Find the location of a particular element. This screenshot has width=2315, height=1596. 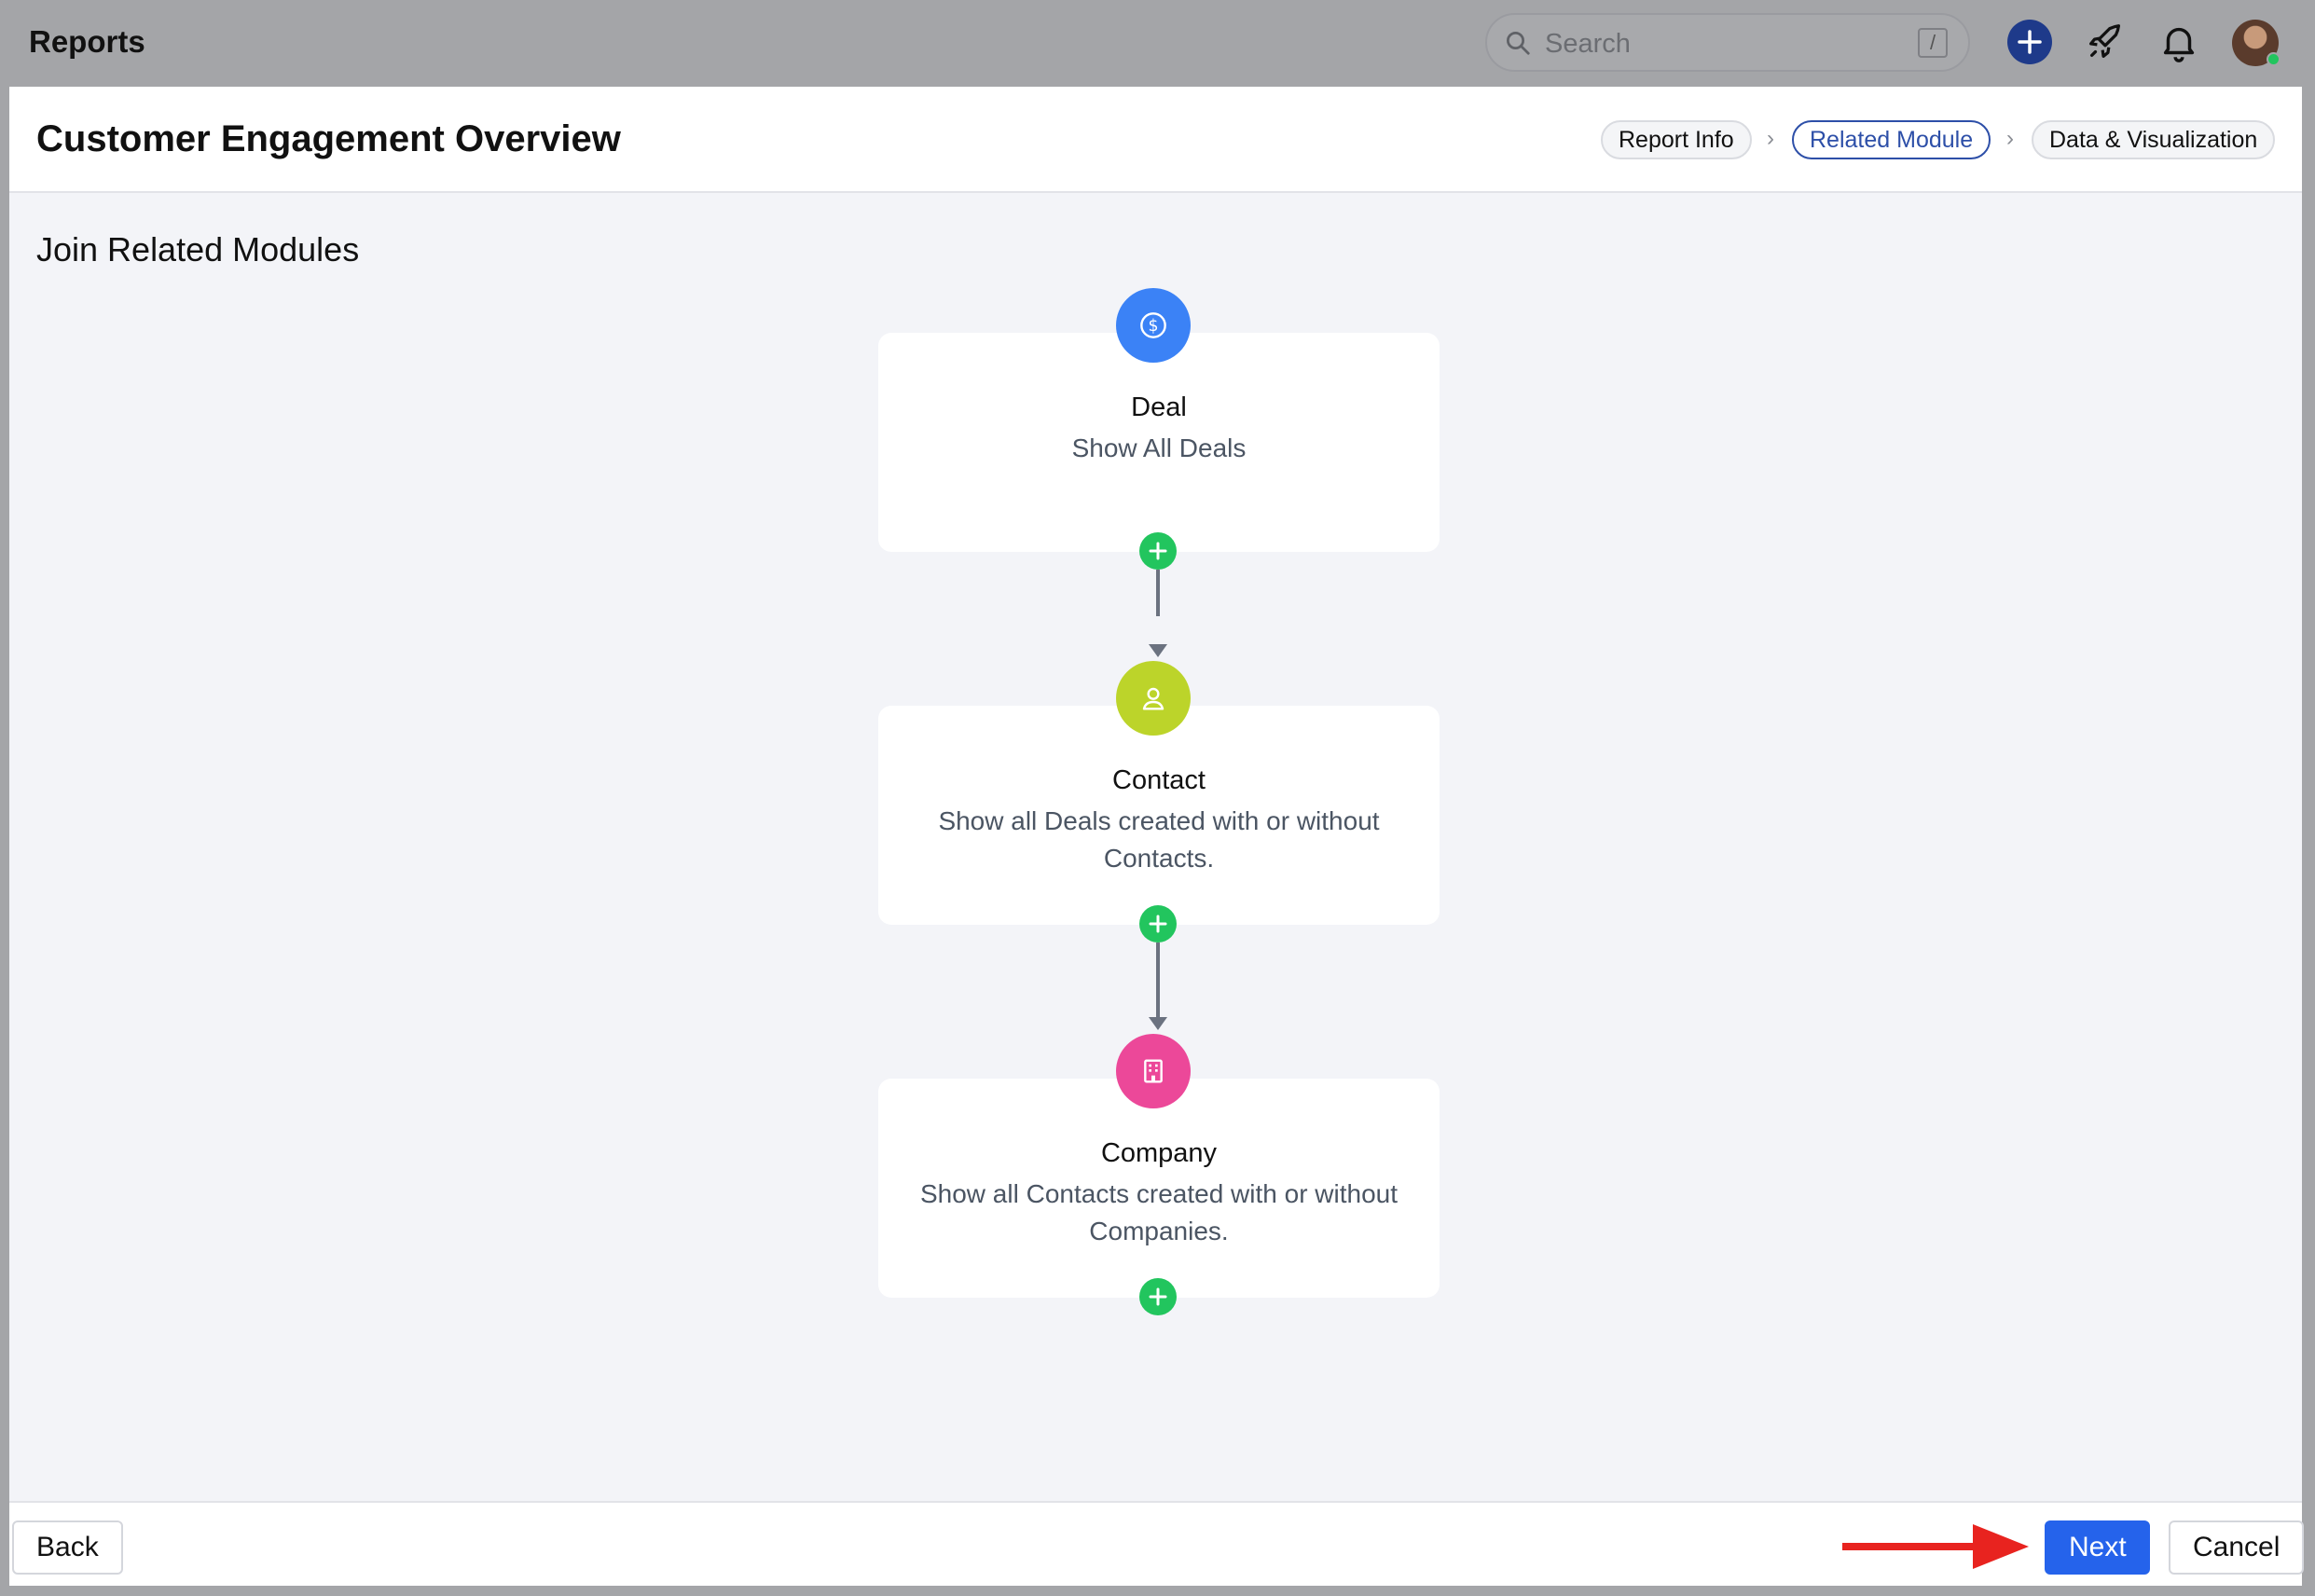

step-related-module: Related Module is located at coordinates (1891, 139).